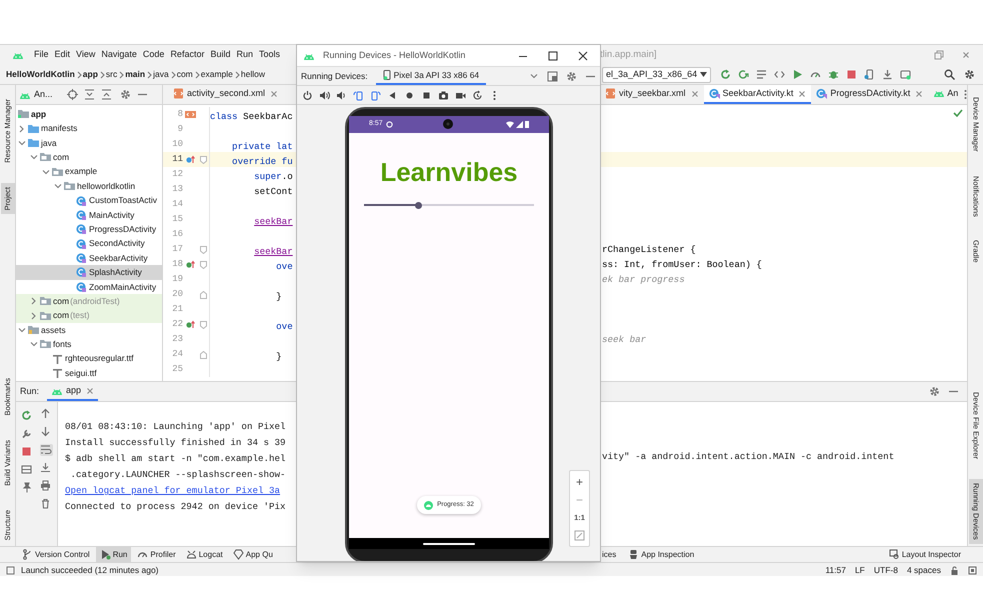 The height and width of the screenshot is (614, 983). Describe the element at coordinates (661, 554) in the screenshot. I see `tool-window-tab: App Inspection` at that location.